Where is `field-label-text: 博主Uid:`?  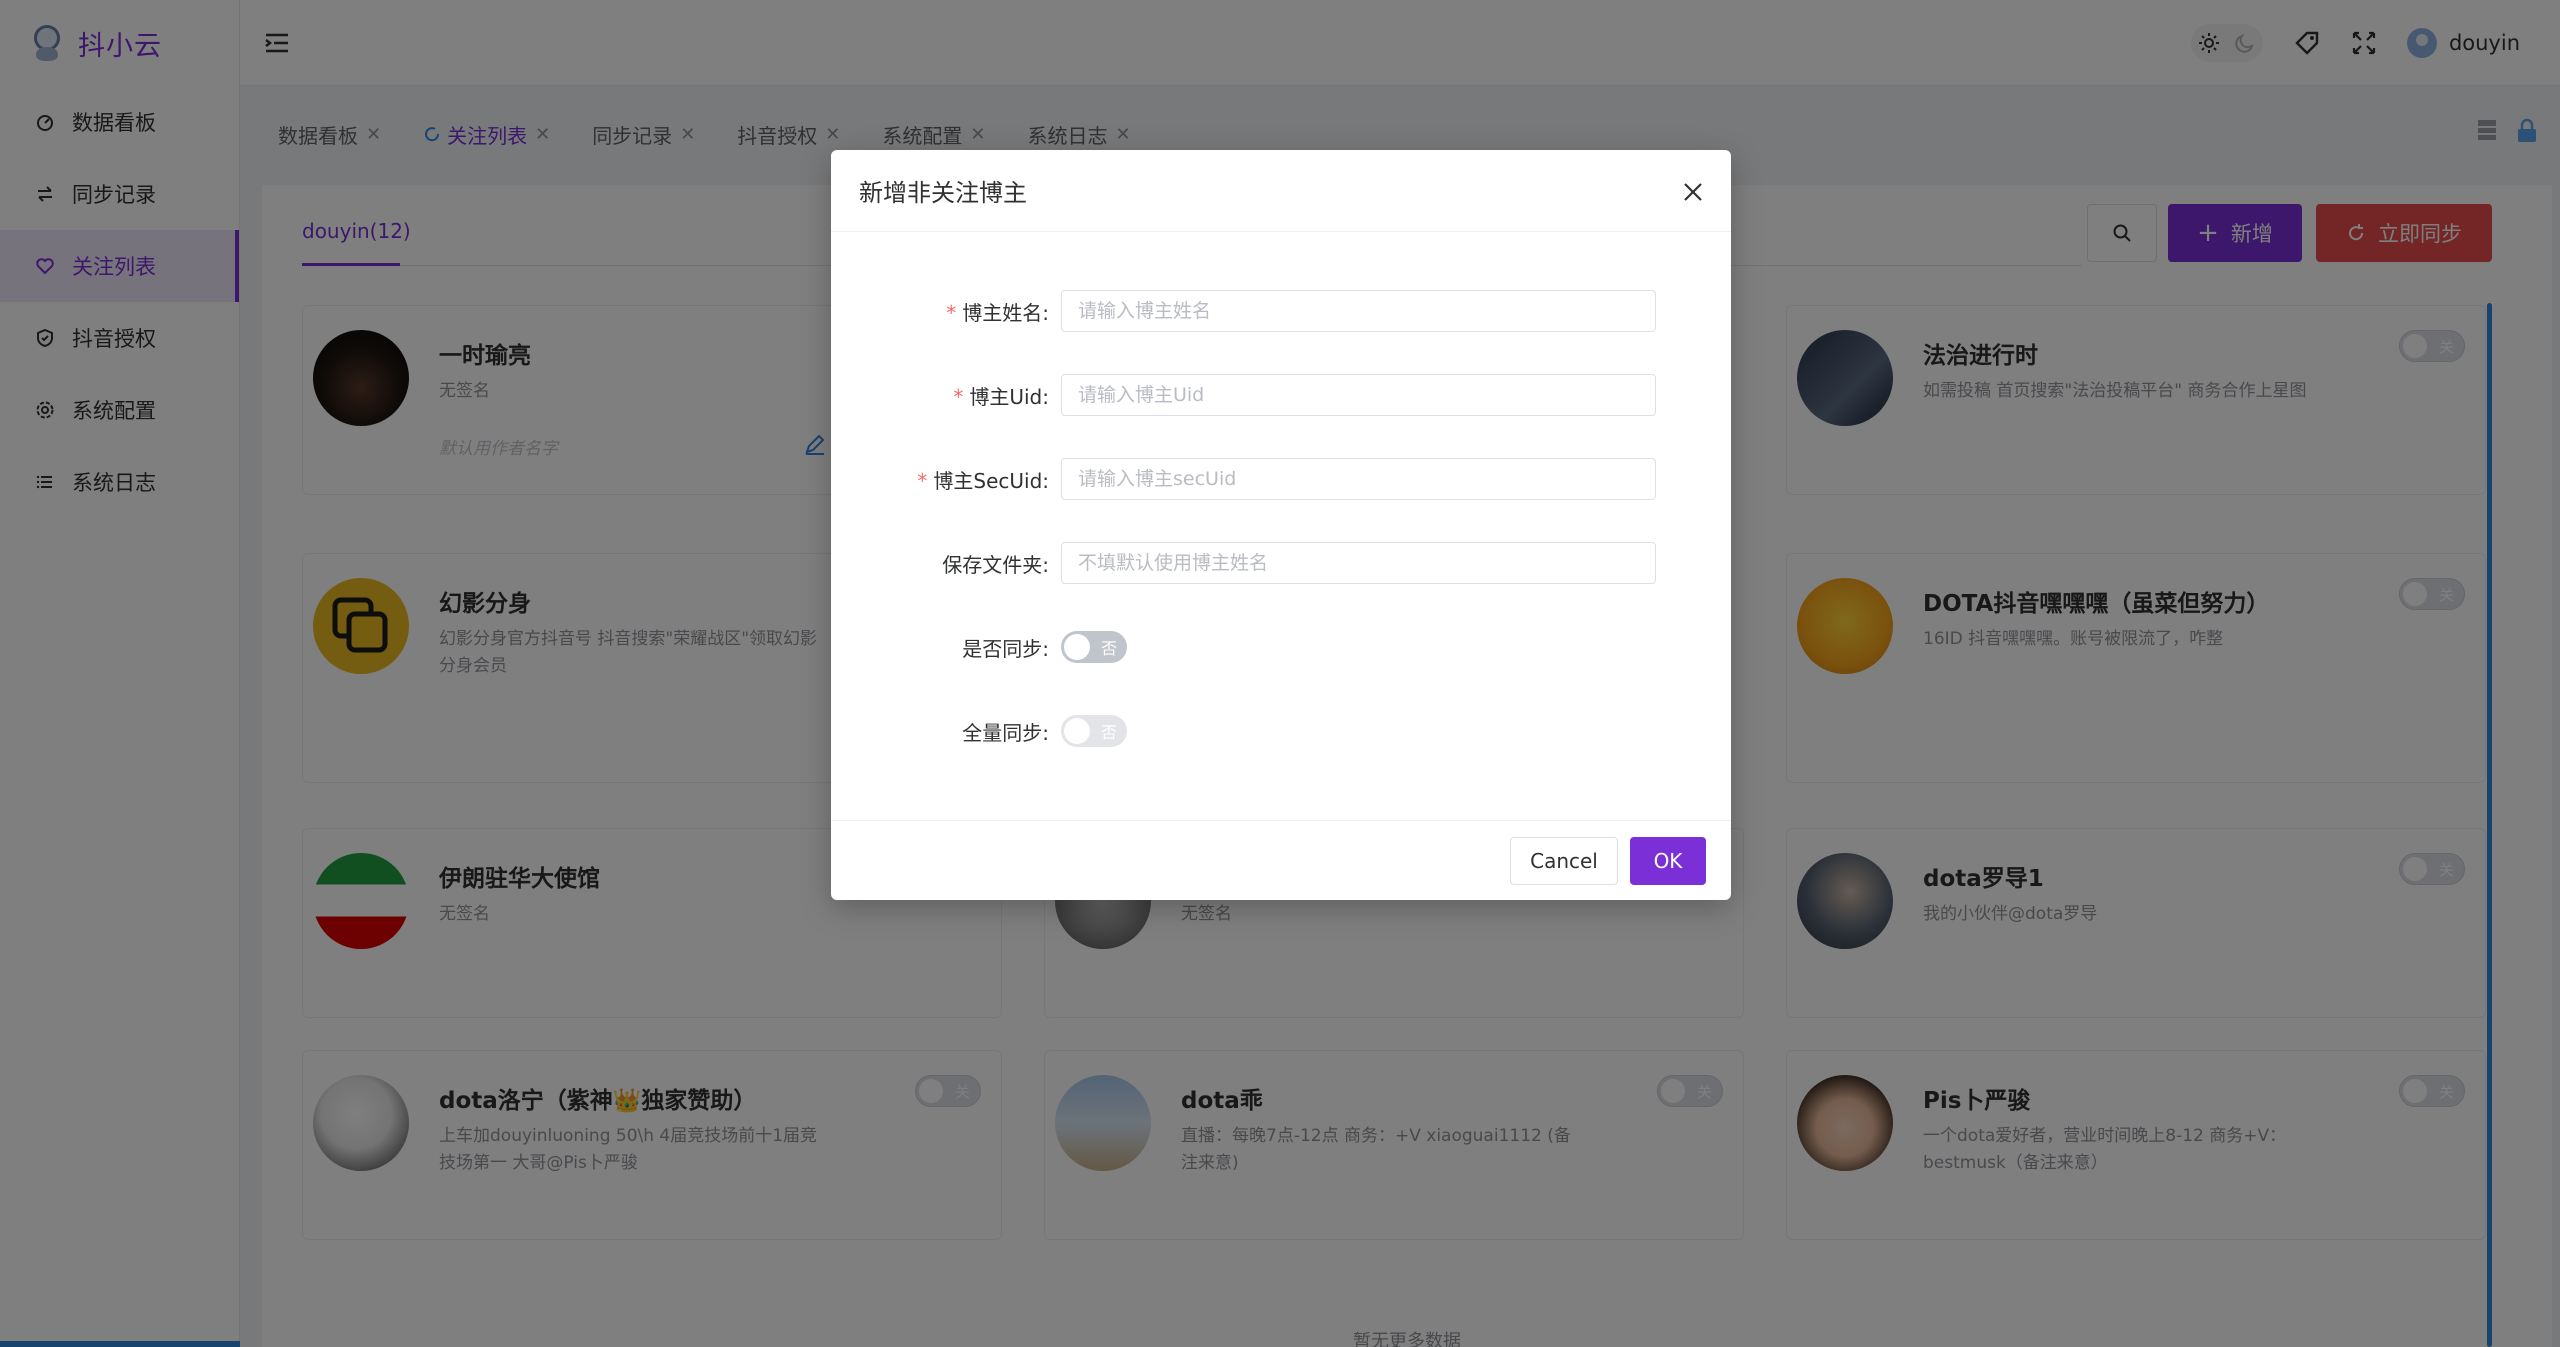 field-label-text: 博主Uid: is located at coordinates (1009, 396).